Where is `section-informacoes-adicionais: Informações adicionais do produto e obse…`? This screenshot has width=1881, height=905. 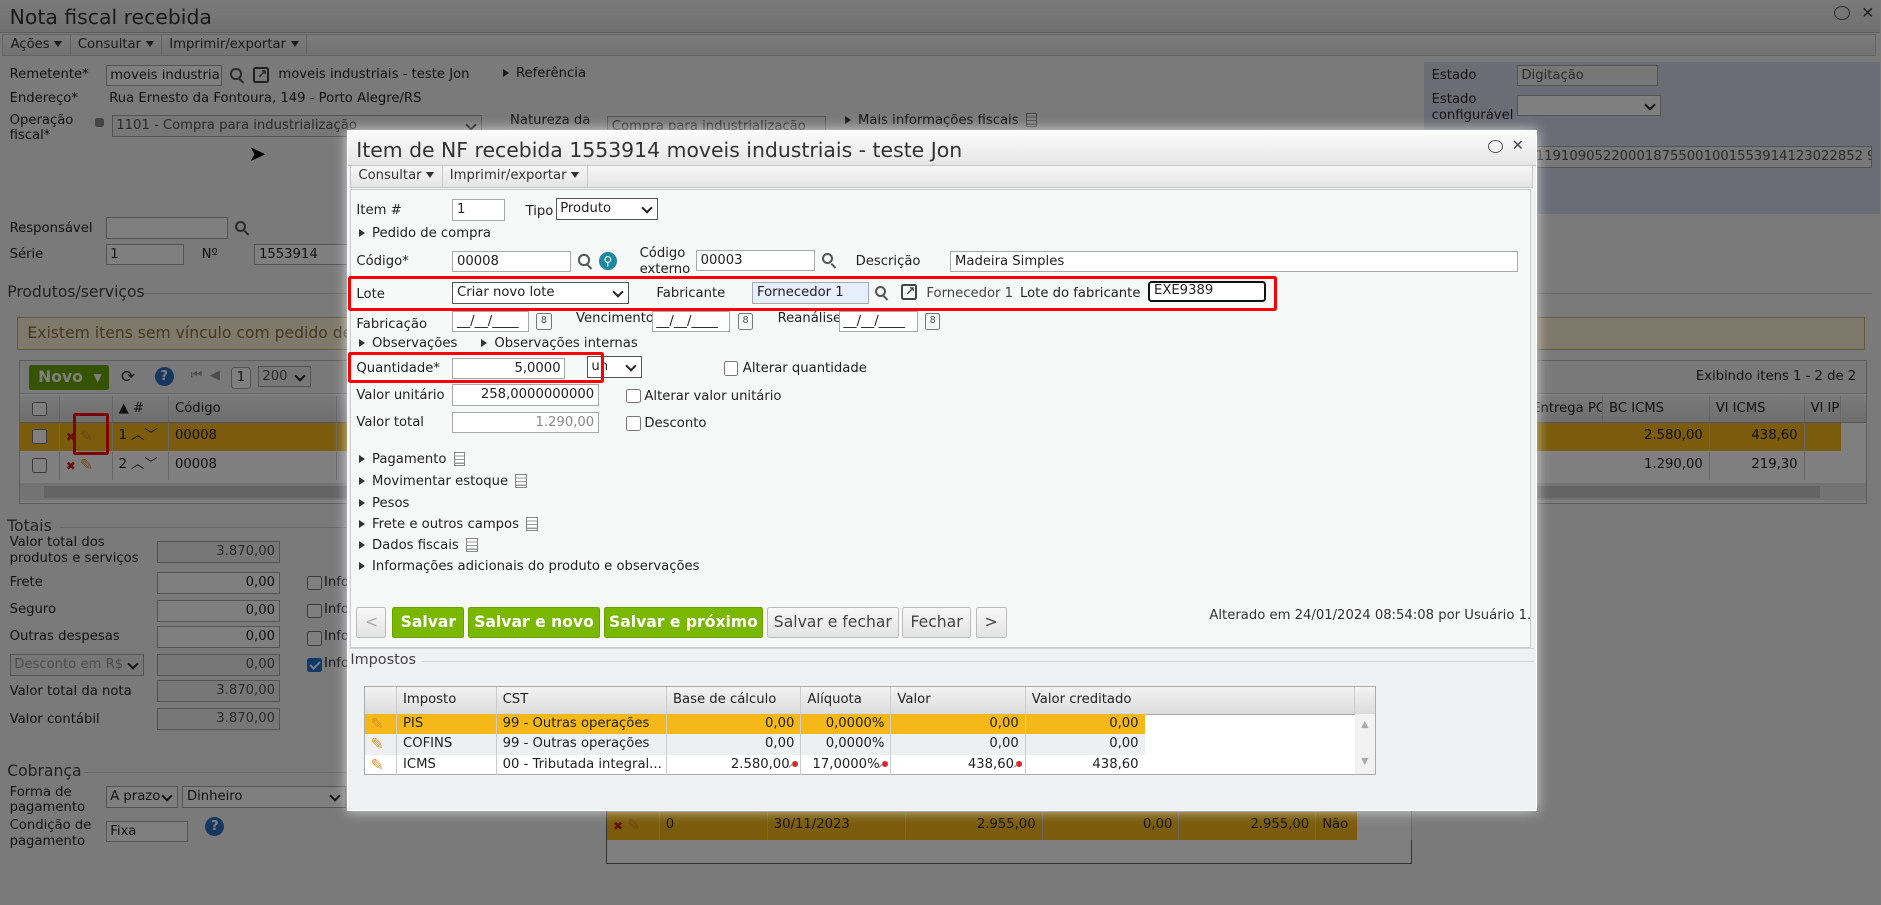
section-informacoes-adicionais: Informações adicionais do produto e obse… is located at coordinates (529, 567).